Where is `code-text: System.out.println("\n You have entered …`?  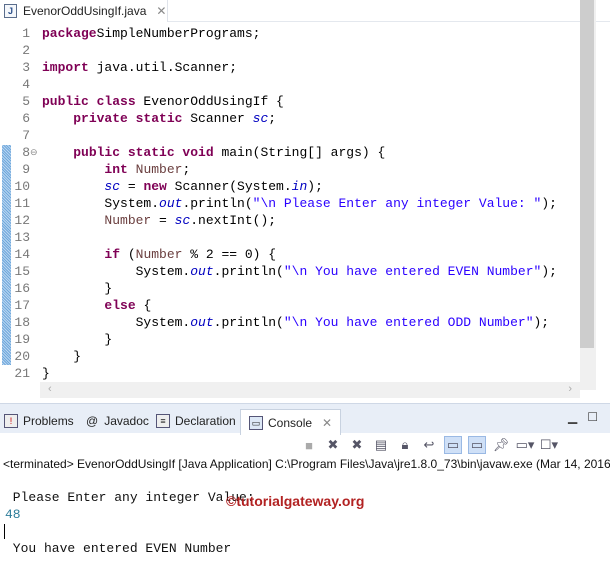
code-text: System.out.println("\n You have entered … is located at coordinates (299, 271).